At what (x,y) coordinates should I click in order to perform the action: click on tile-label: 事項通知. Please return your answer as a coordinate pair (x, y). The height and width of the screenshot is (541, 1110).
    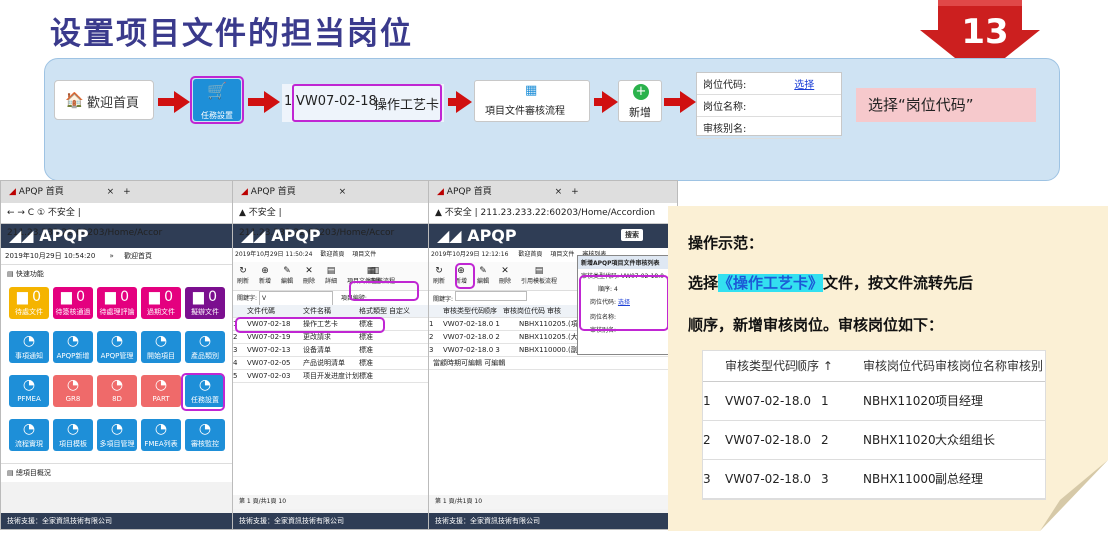
    Looking at the image, I should click on (29, 356).